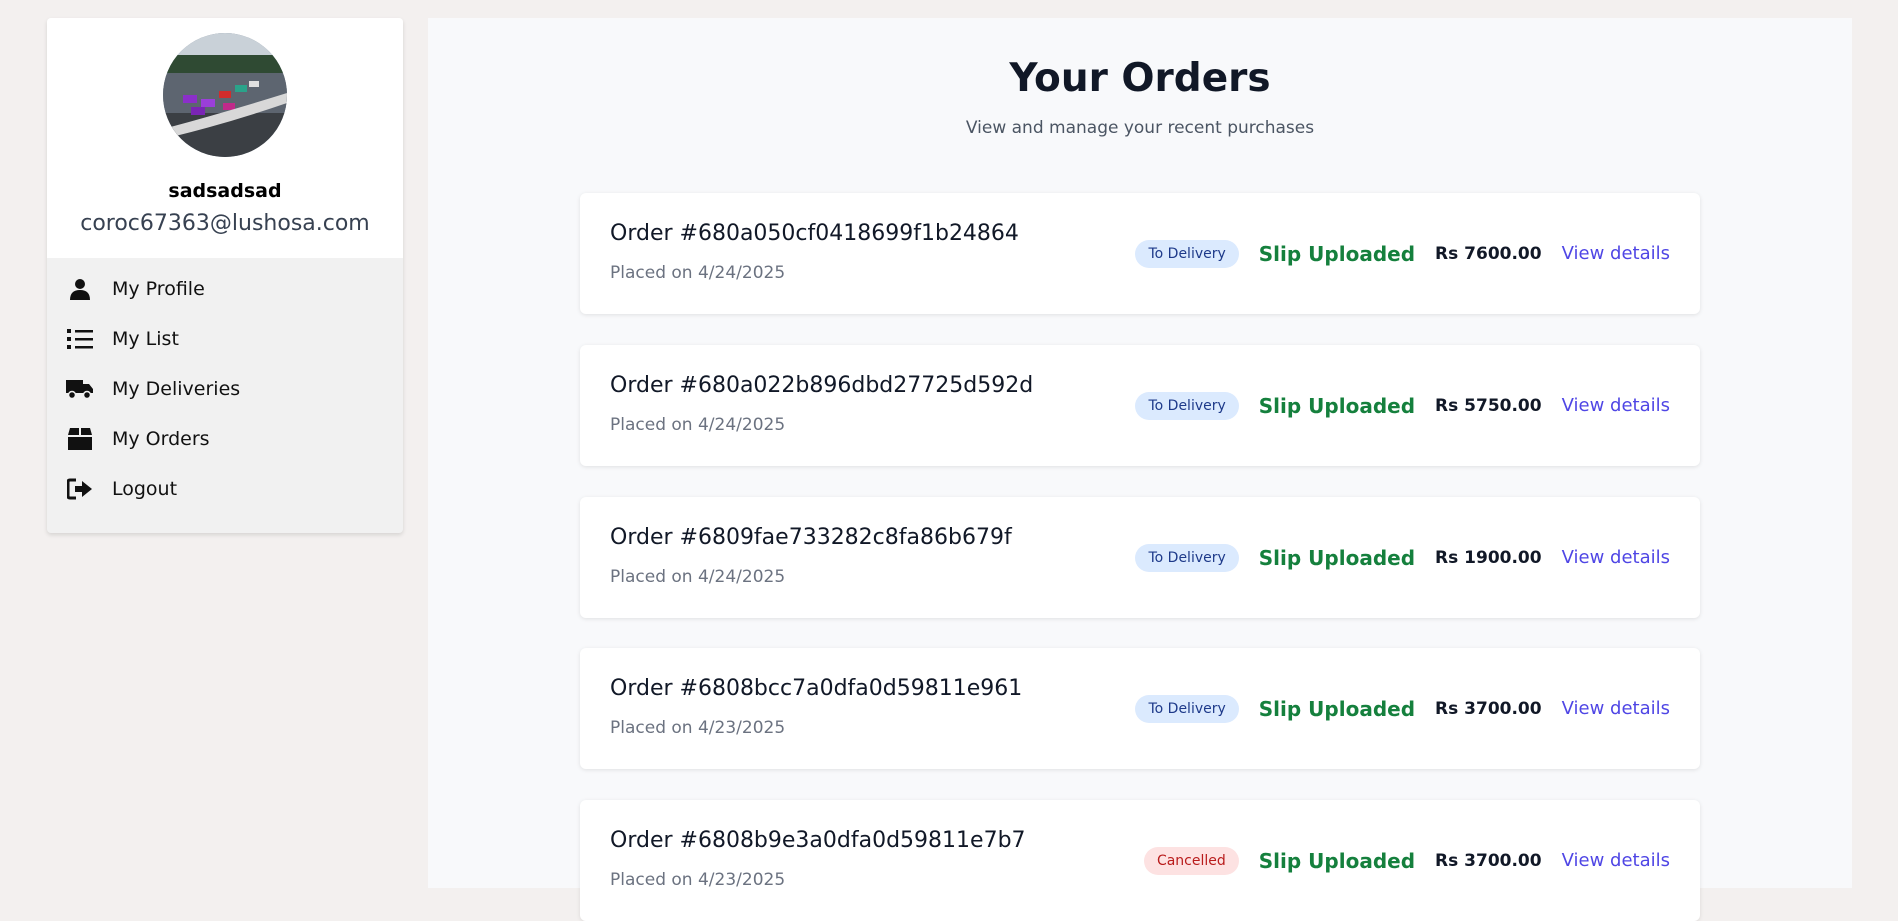 The image size is (1898, 921). I want to click on order-total: Rs 7600.00, so click(1488, 253).